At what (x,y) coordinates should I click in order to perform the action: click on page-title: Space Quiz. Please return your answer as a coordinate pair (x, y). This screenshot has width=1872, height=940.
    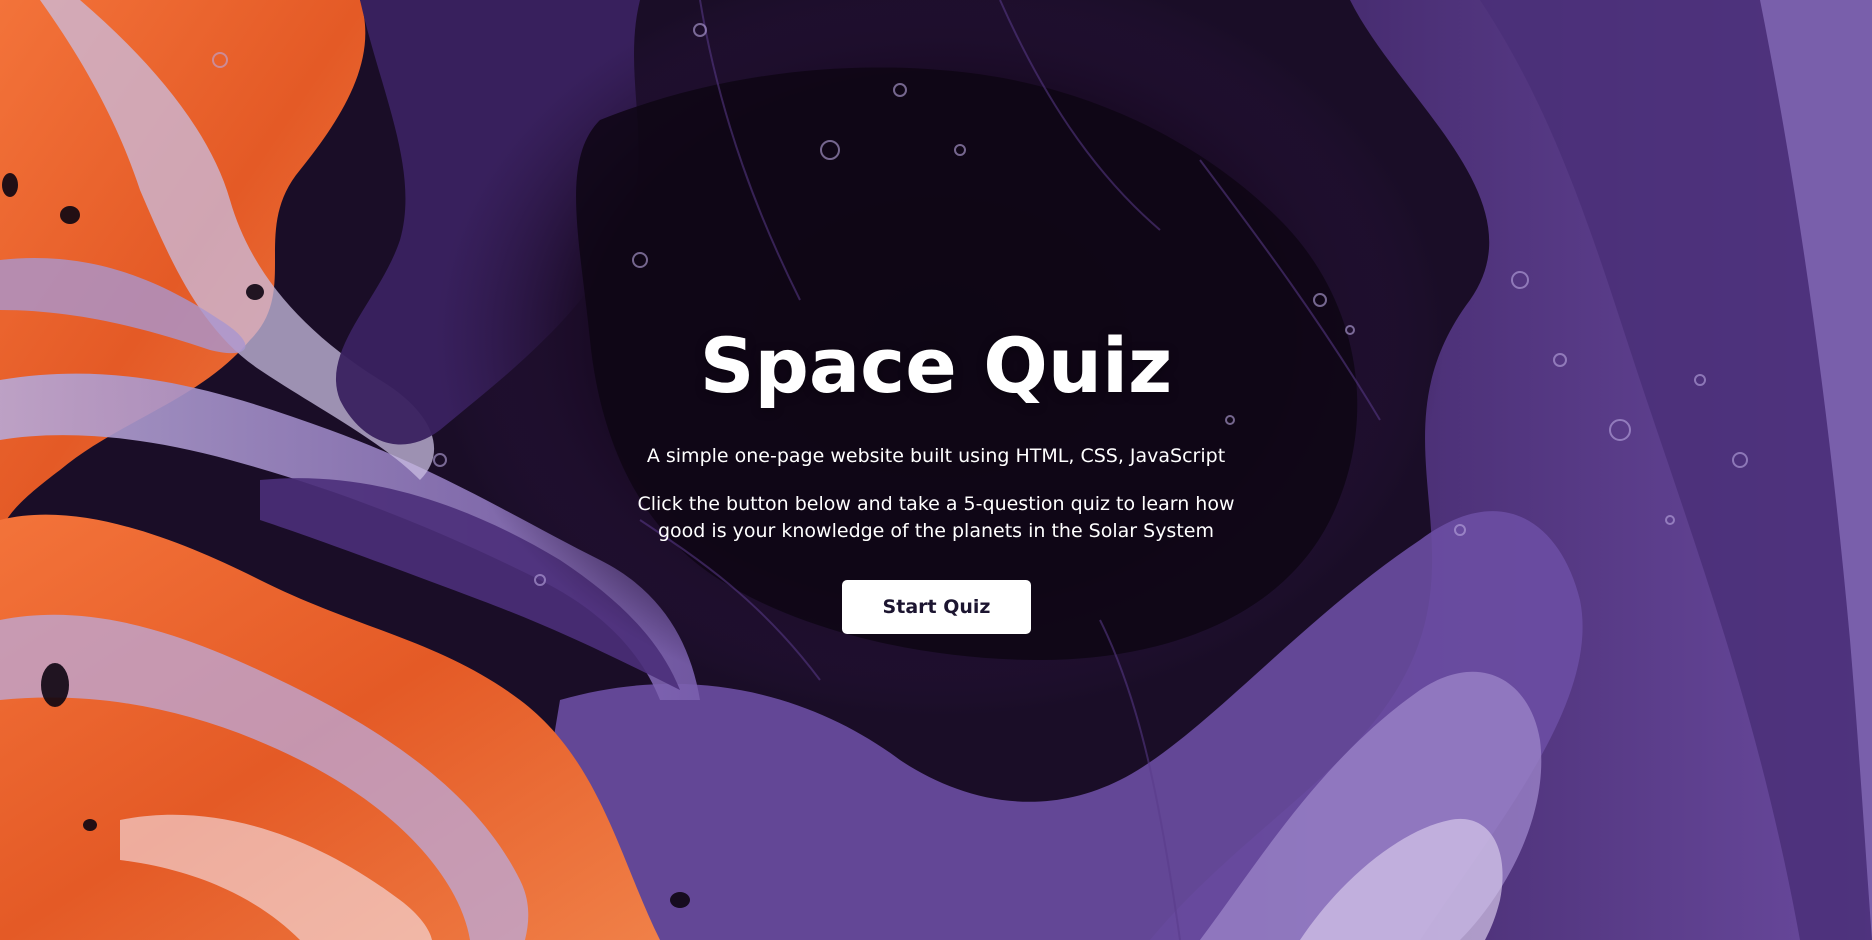
    Looking at the image, I should click on (936, 365).